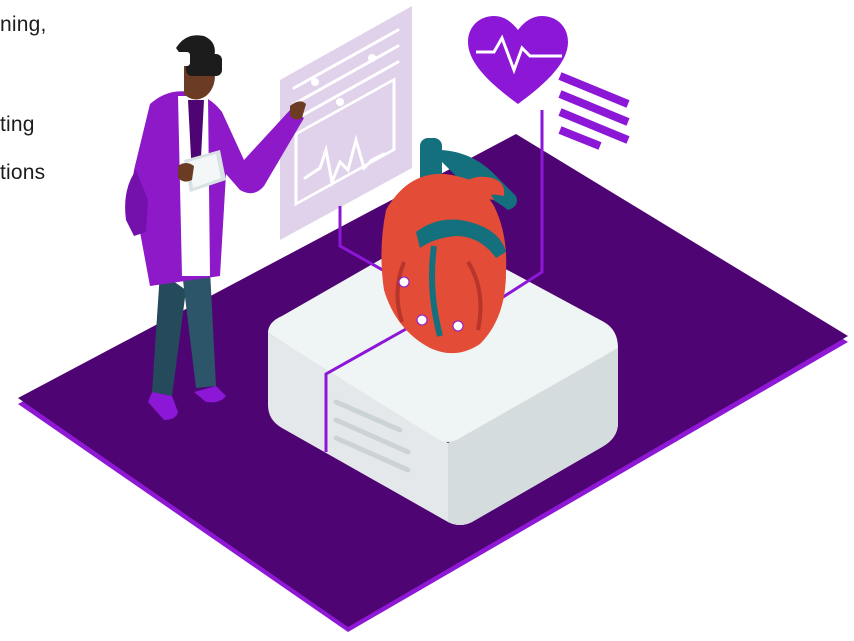  What do you see at coordinates (199, 64) in the screenshot?
I see `vr-headset-icon` at bounding box center [199, 64].